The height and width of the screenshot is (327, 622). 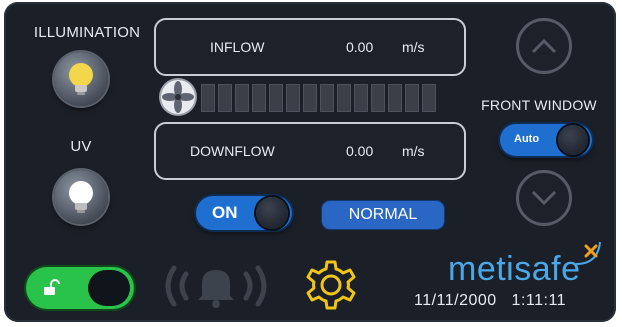 What do you see at coordinates (244, 213) in the screenshot?
I see `power-toggle: ON` at bounding box center [244, 213].